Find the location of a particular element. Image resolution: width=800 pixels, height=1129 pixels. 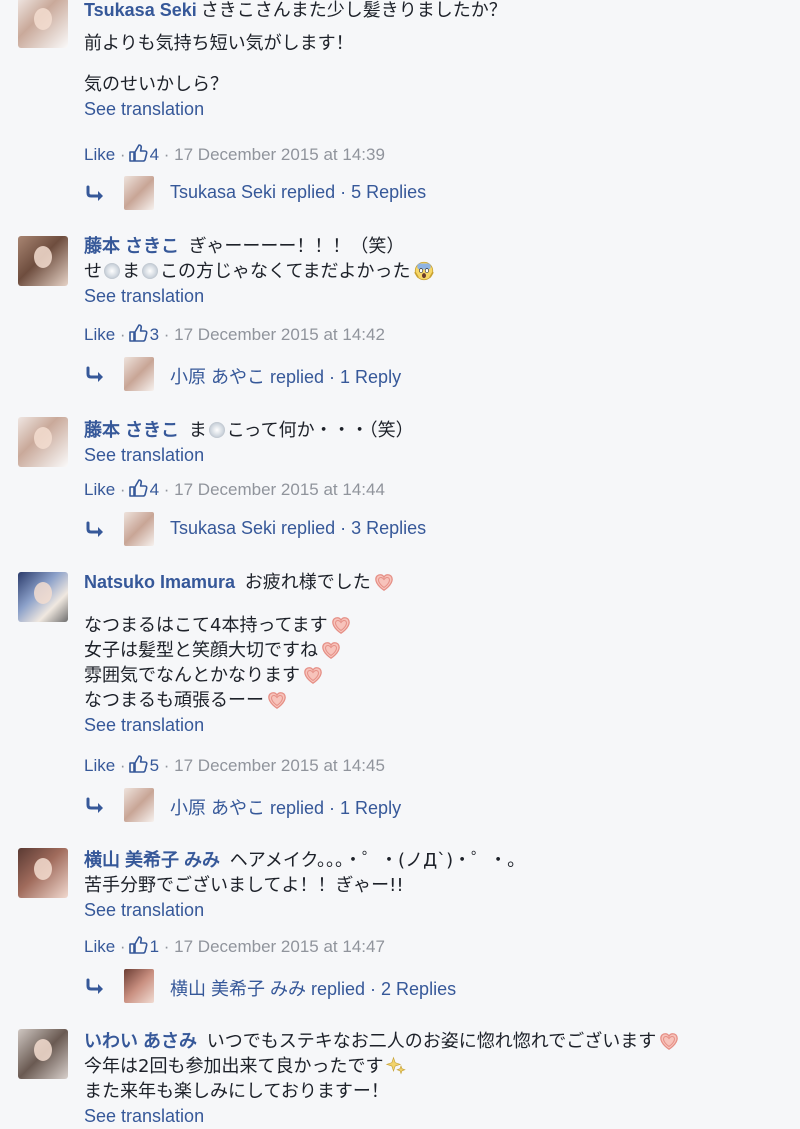

comment-text-line: せまこの方じゃなくてまだよかった is located at coordinates (432, 271).